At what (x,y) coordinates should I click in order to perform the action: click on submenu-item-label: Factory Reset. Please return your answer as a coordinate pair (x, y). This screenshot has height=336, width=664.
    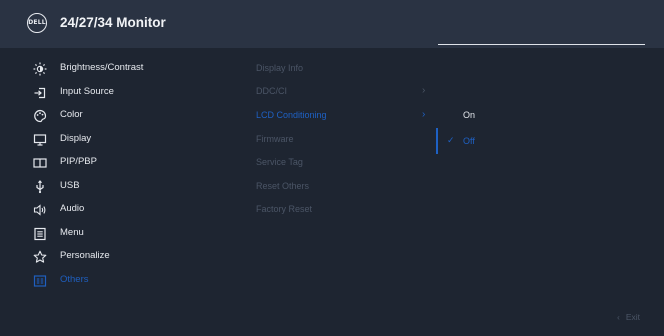
    Looking at the image, I should click on (284, 209).